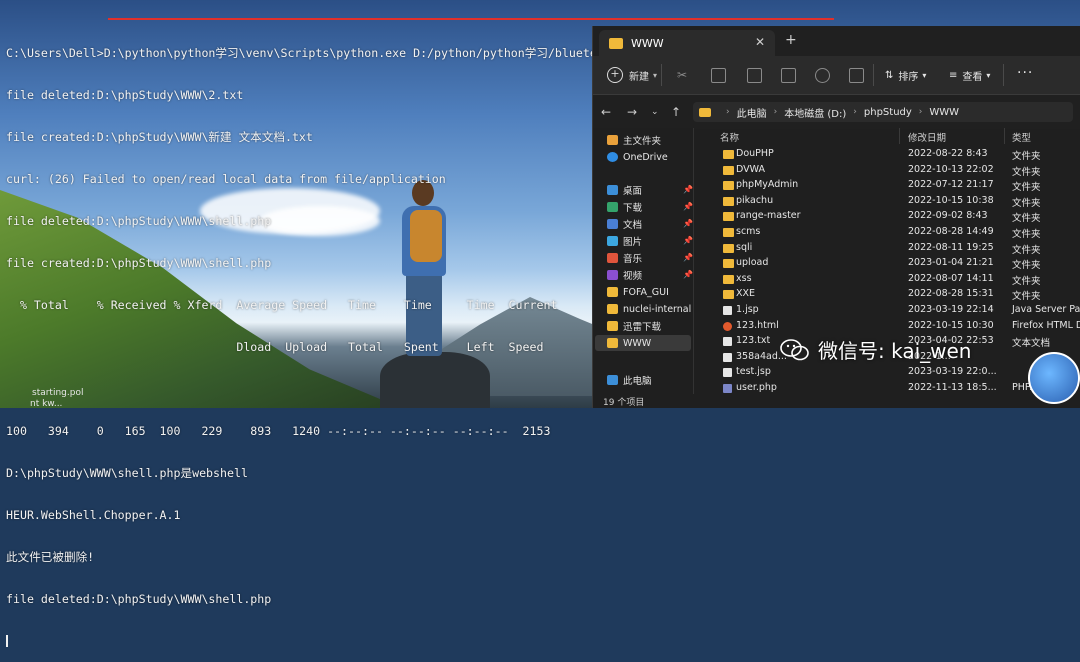 This screenshot has width=1080, height=662. What do you see at coordinates (676, 112) in the screenshot?
I see `up-arrow-icon: ↑` at bounding box center [676, 112].